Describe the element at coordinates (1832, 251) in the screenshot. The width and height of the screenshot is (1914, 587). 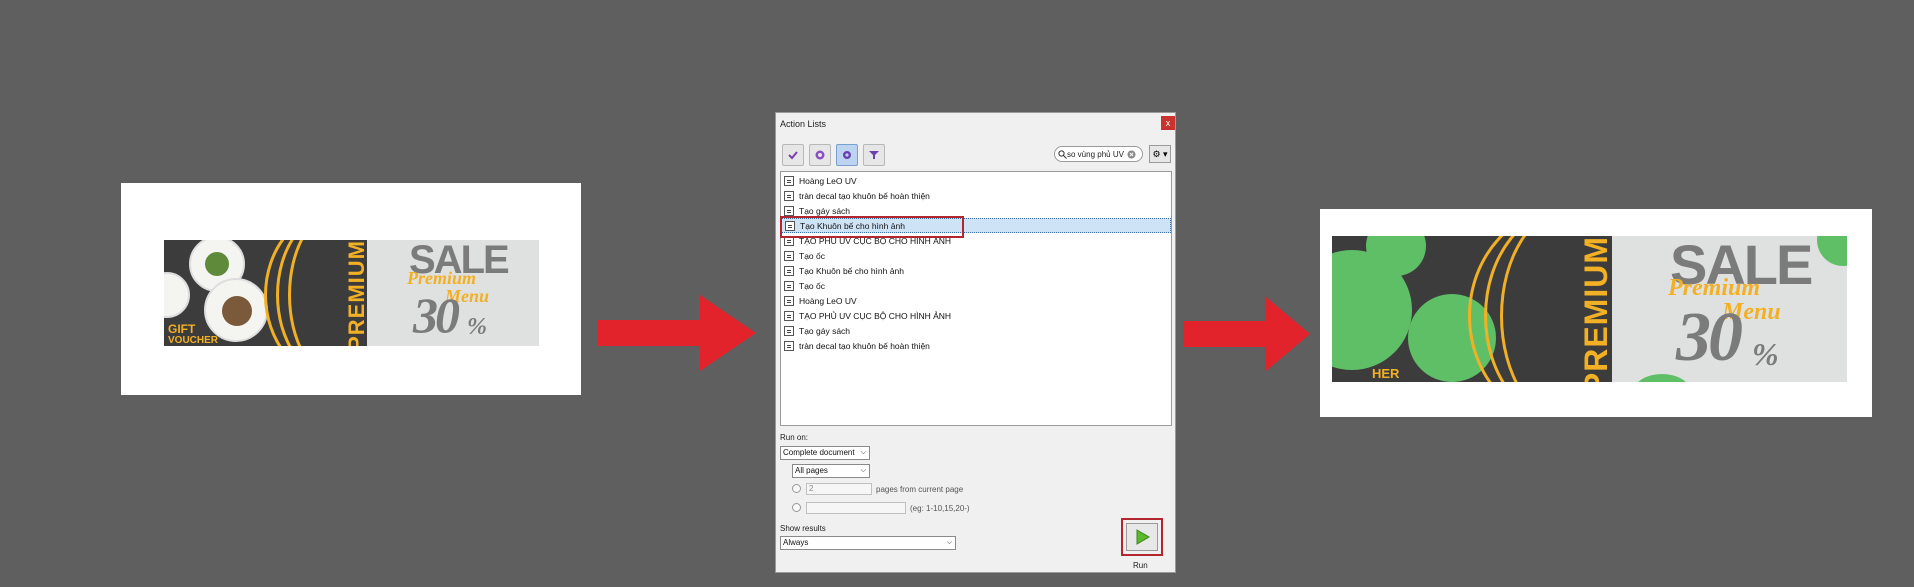
I see `uv-area-shape` at that location.